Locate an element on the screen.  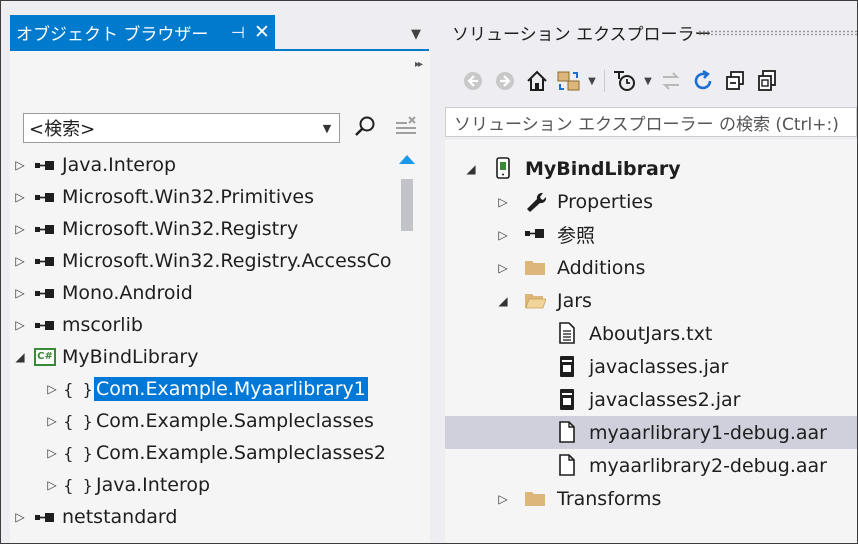
tree-item: ▷ mscorlib is located at coordinates (77, 325).